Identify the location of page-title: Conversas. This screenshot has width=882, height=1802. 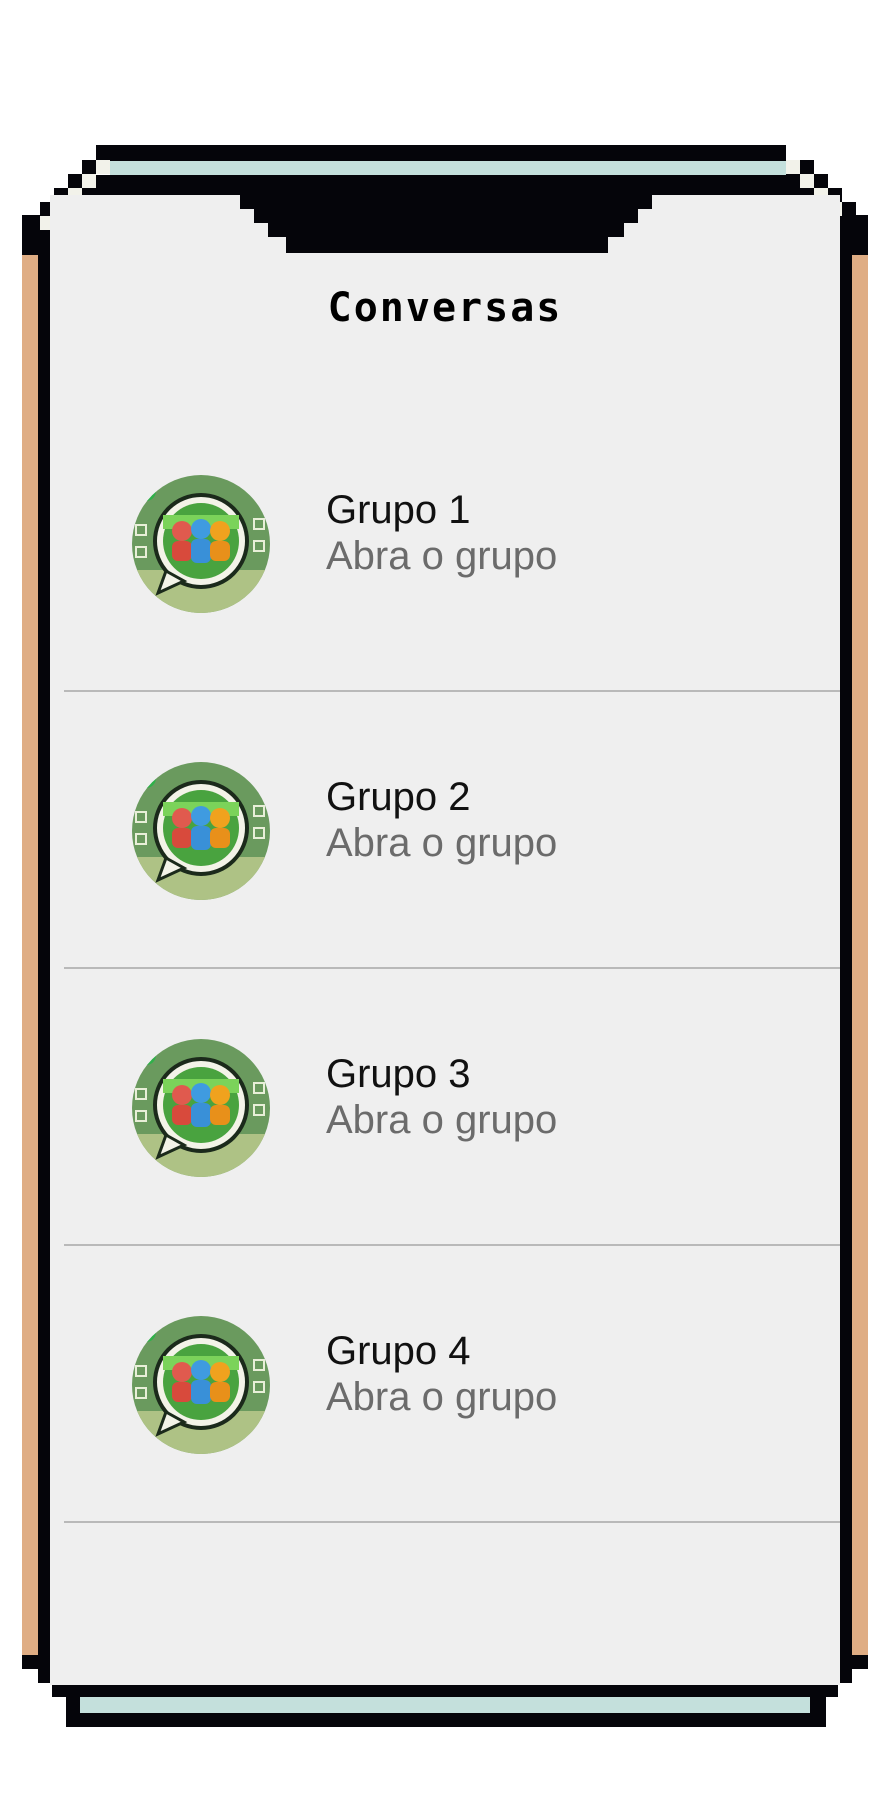
(445, 308).